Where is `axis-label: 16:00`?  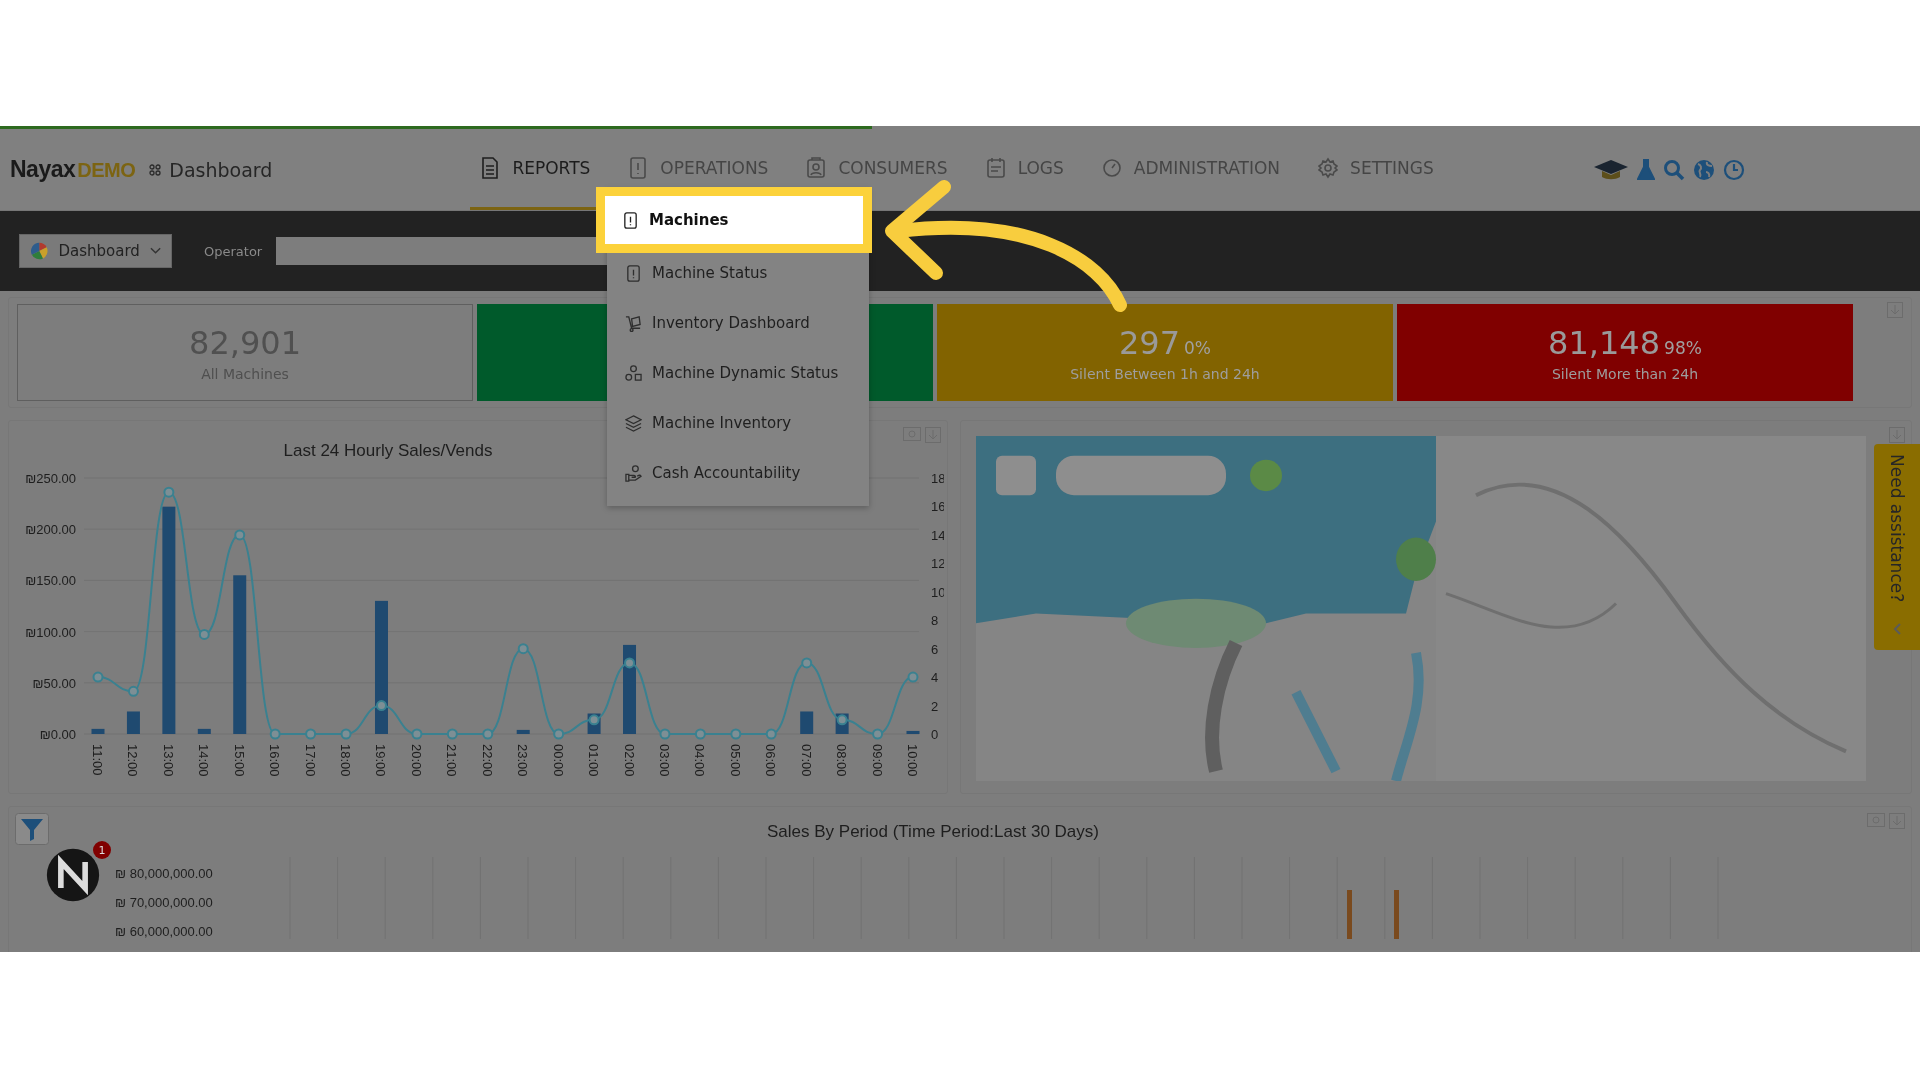
axis-label: 16:00 is located at coordinates (275, 760).